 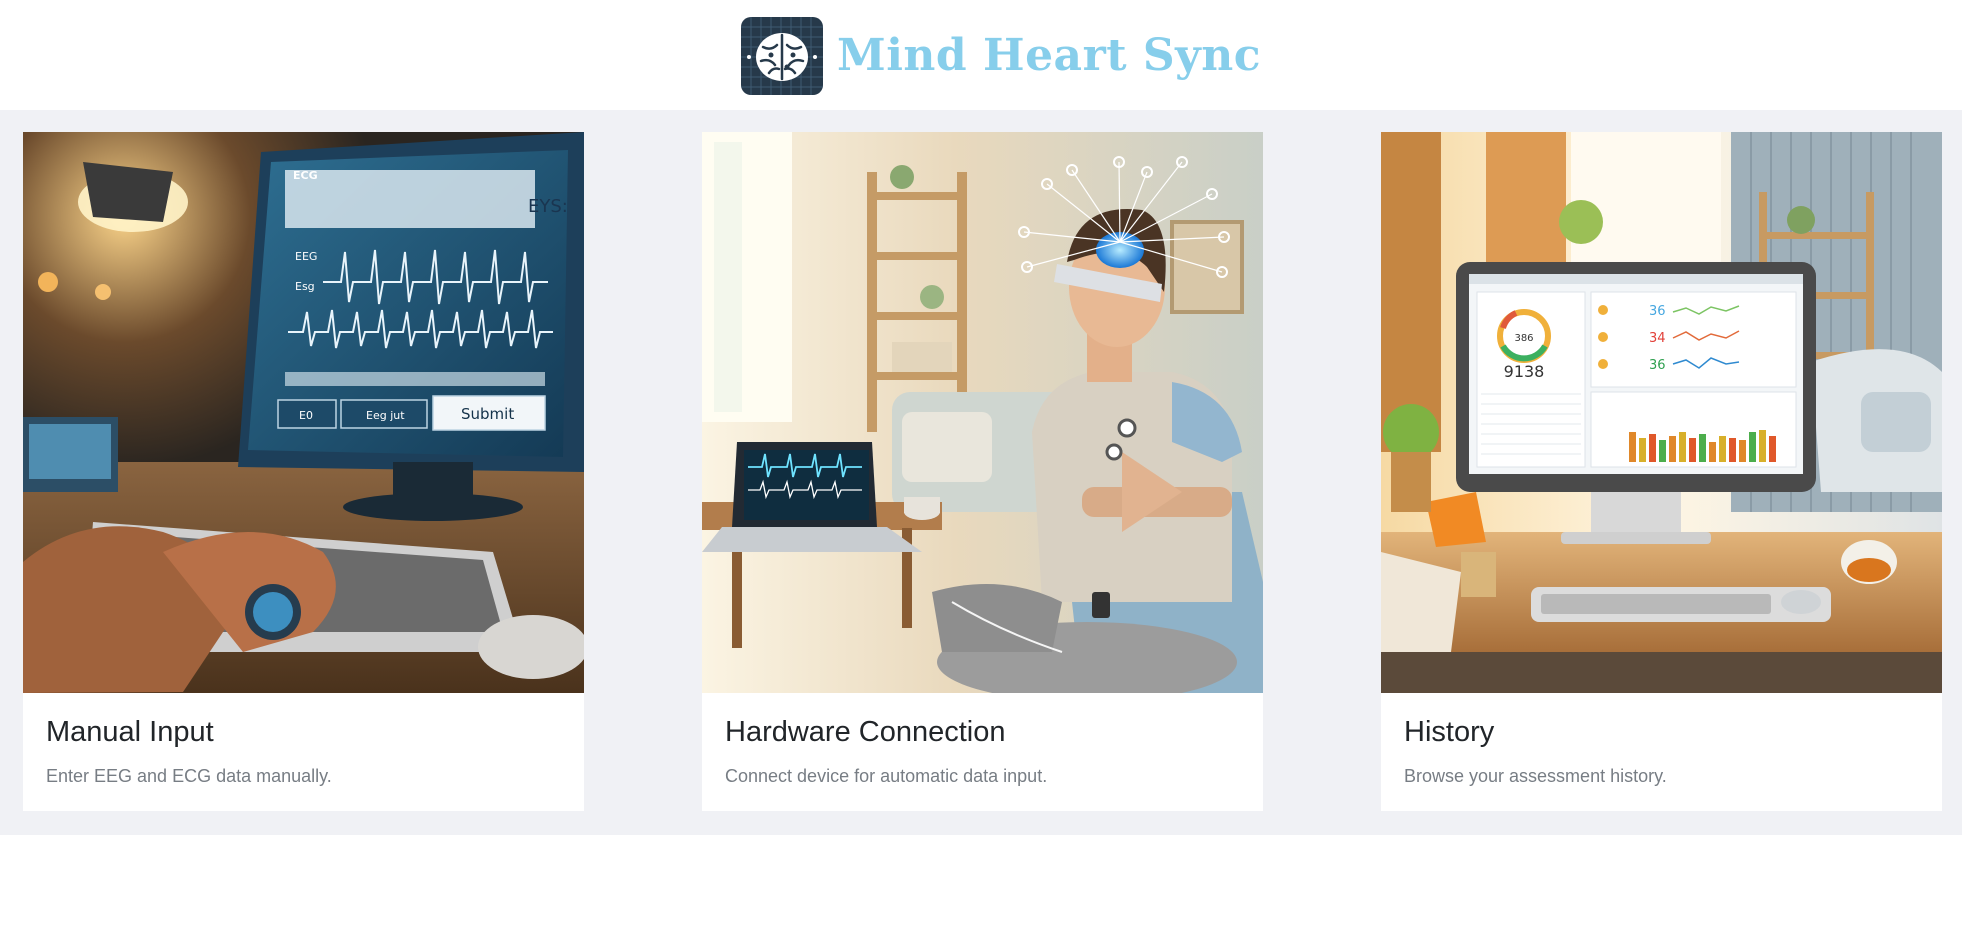 What do you see at coordinates (189, 776) in the screenshot?
I see `card-description: Enter EEG and ECG data manually.` at bounding box center [189, 776].